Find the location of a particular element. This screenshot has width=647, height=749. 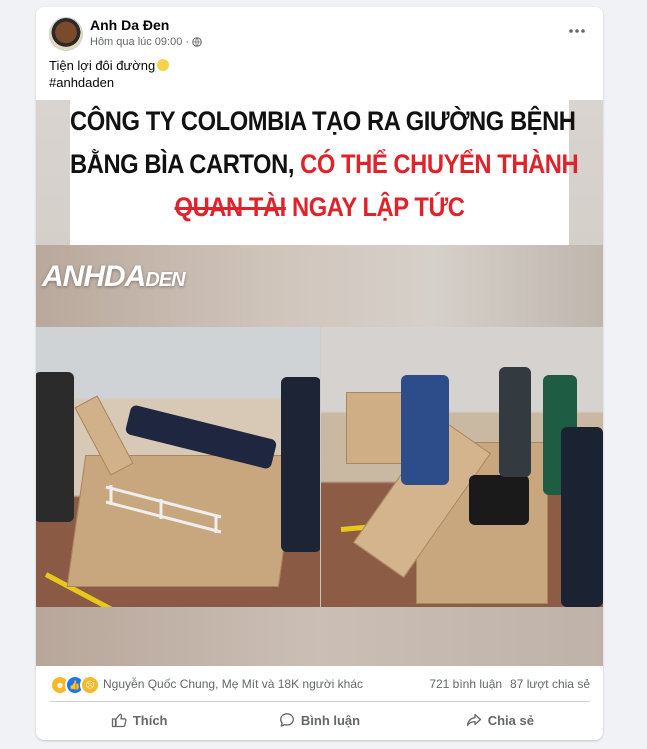

thumbs-up-icon is located at coordinates (119, 720).